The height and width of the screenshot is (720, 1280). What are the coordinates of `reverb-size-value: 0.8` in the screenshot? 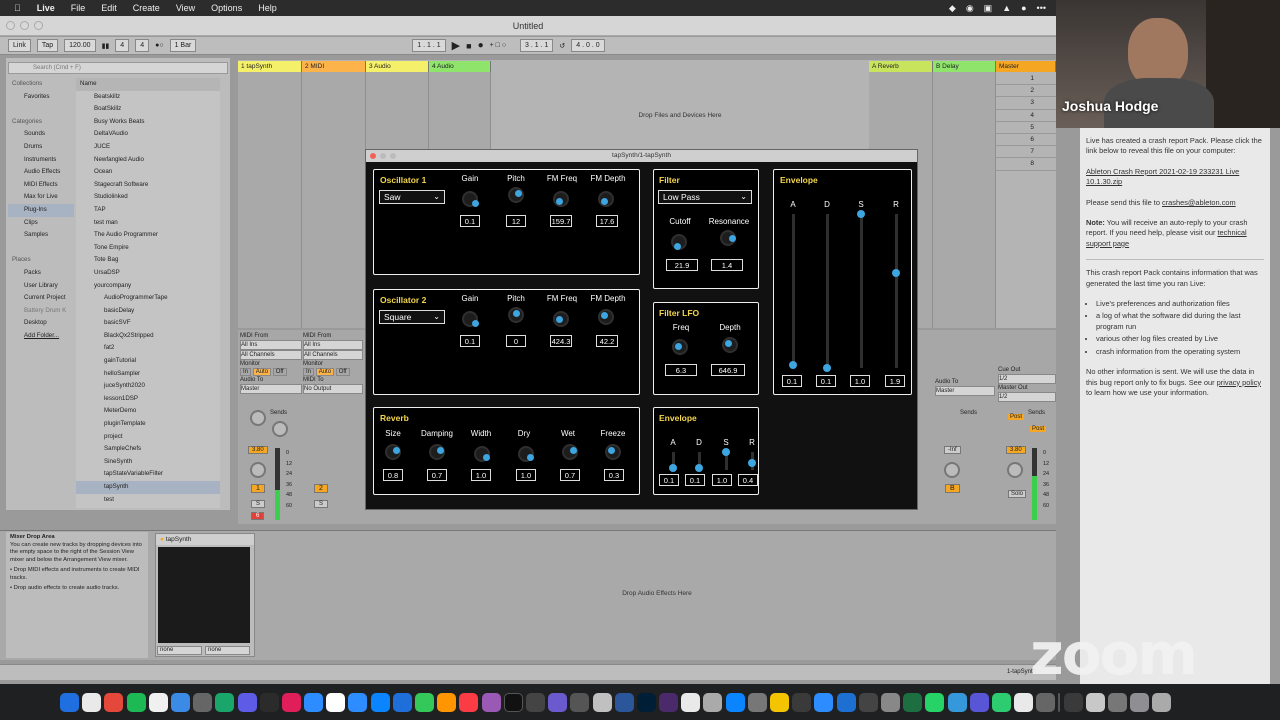 It's located at (393, 475).